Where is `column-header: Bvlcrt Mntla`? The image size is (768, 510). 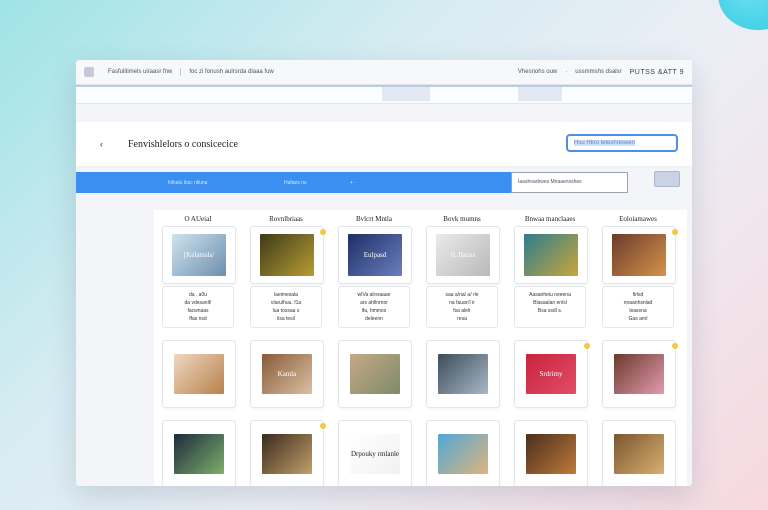 column-header: Bvlcrt Mntla is located at coordinates (374, 219).